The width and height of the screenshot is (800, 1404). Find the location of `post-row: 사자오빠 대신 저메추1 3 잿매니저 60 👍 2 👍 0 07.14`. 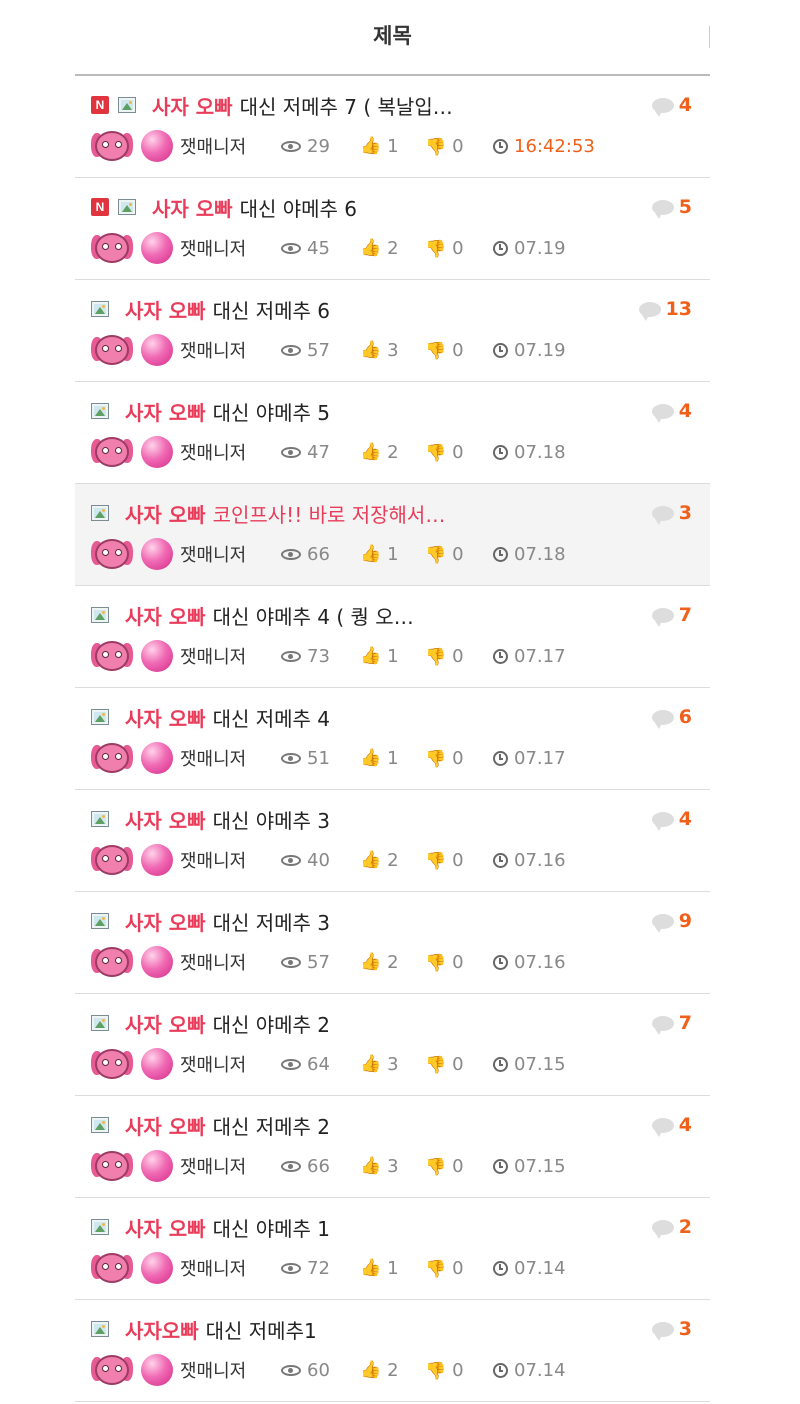

post-row: 사자오빠 대신 저메추1 3 잿매니저 60 👍 2 👍 0 07.14 is located at coordinates (392, 1351).